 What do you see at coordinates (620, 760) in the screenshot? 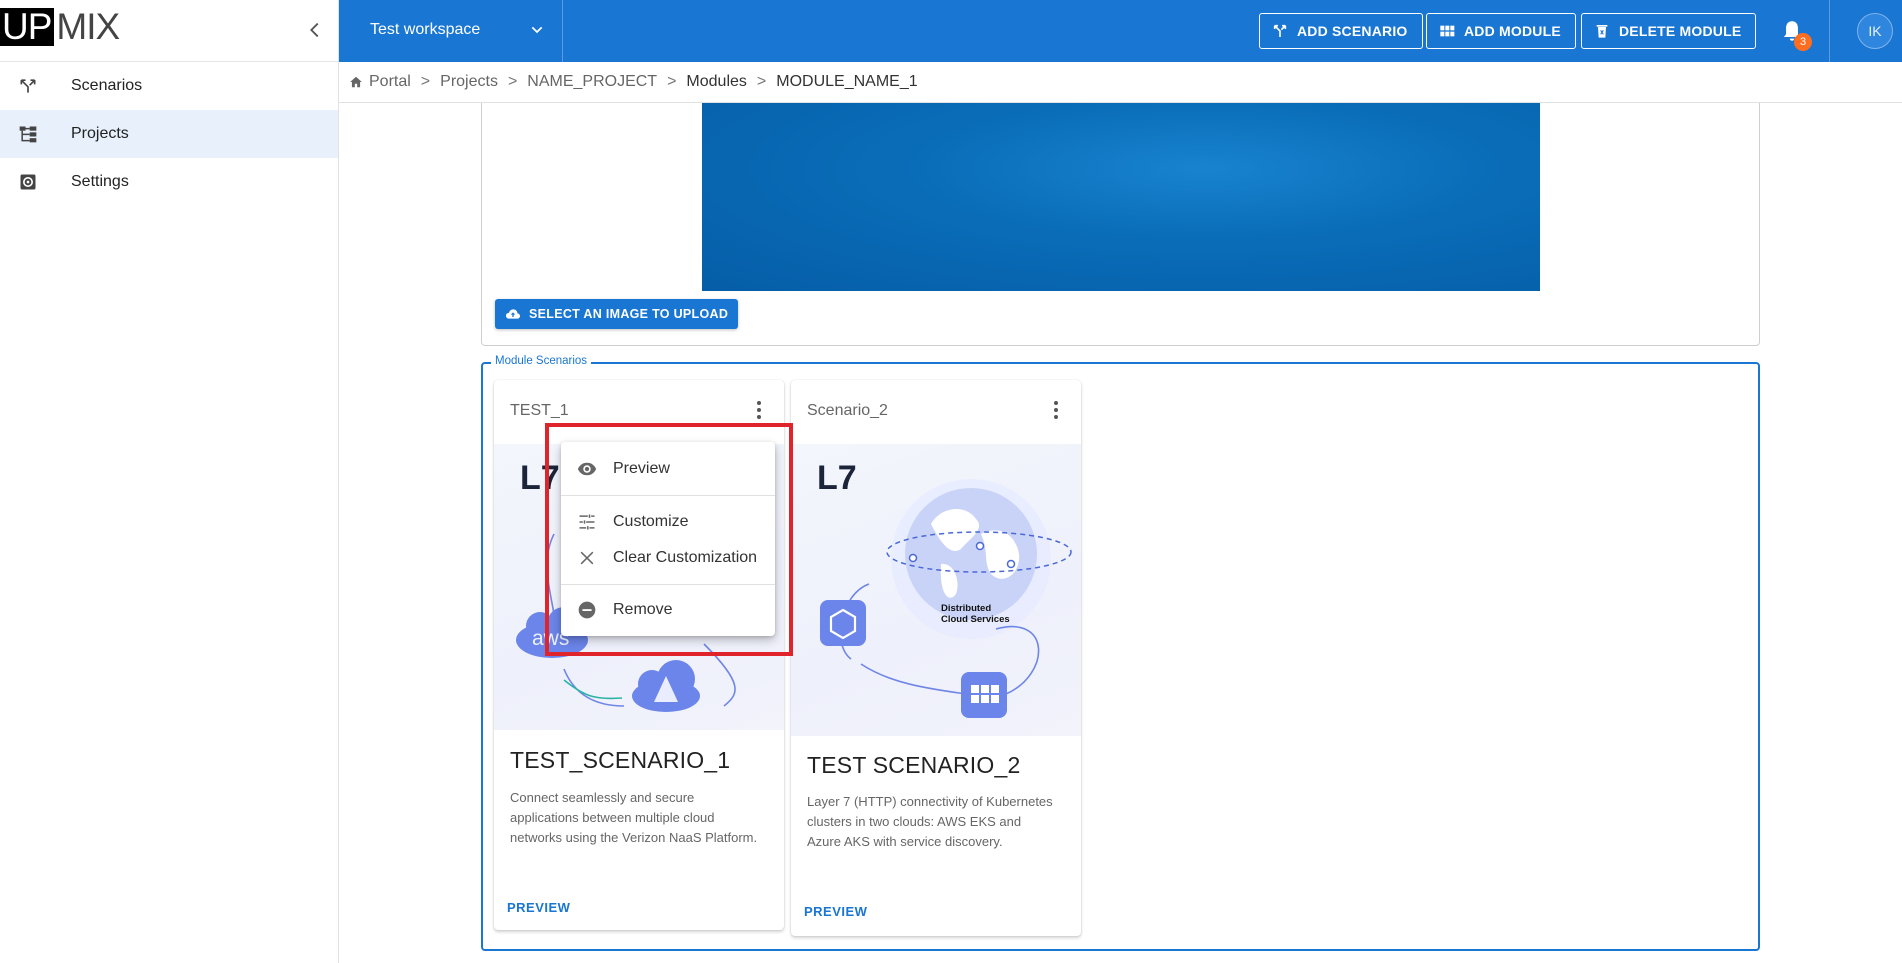
I see `card-title: TEST_SCENARIO_1` at bounding box center [620, 760].